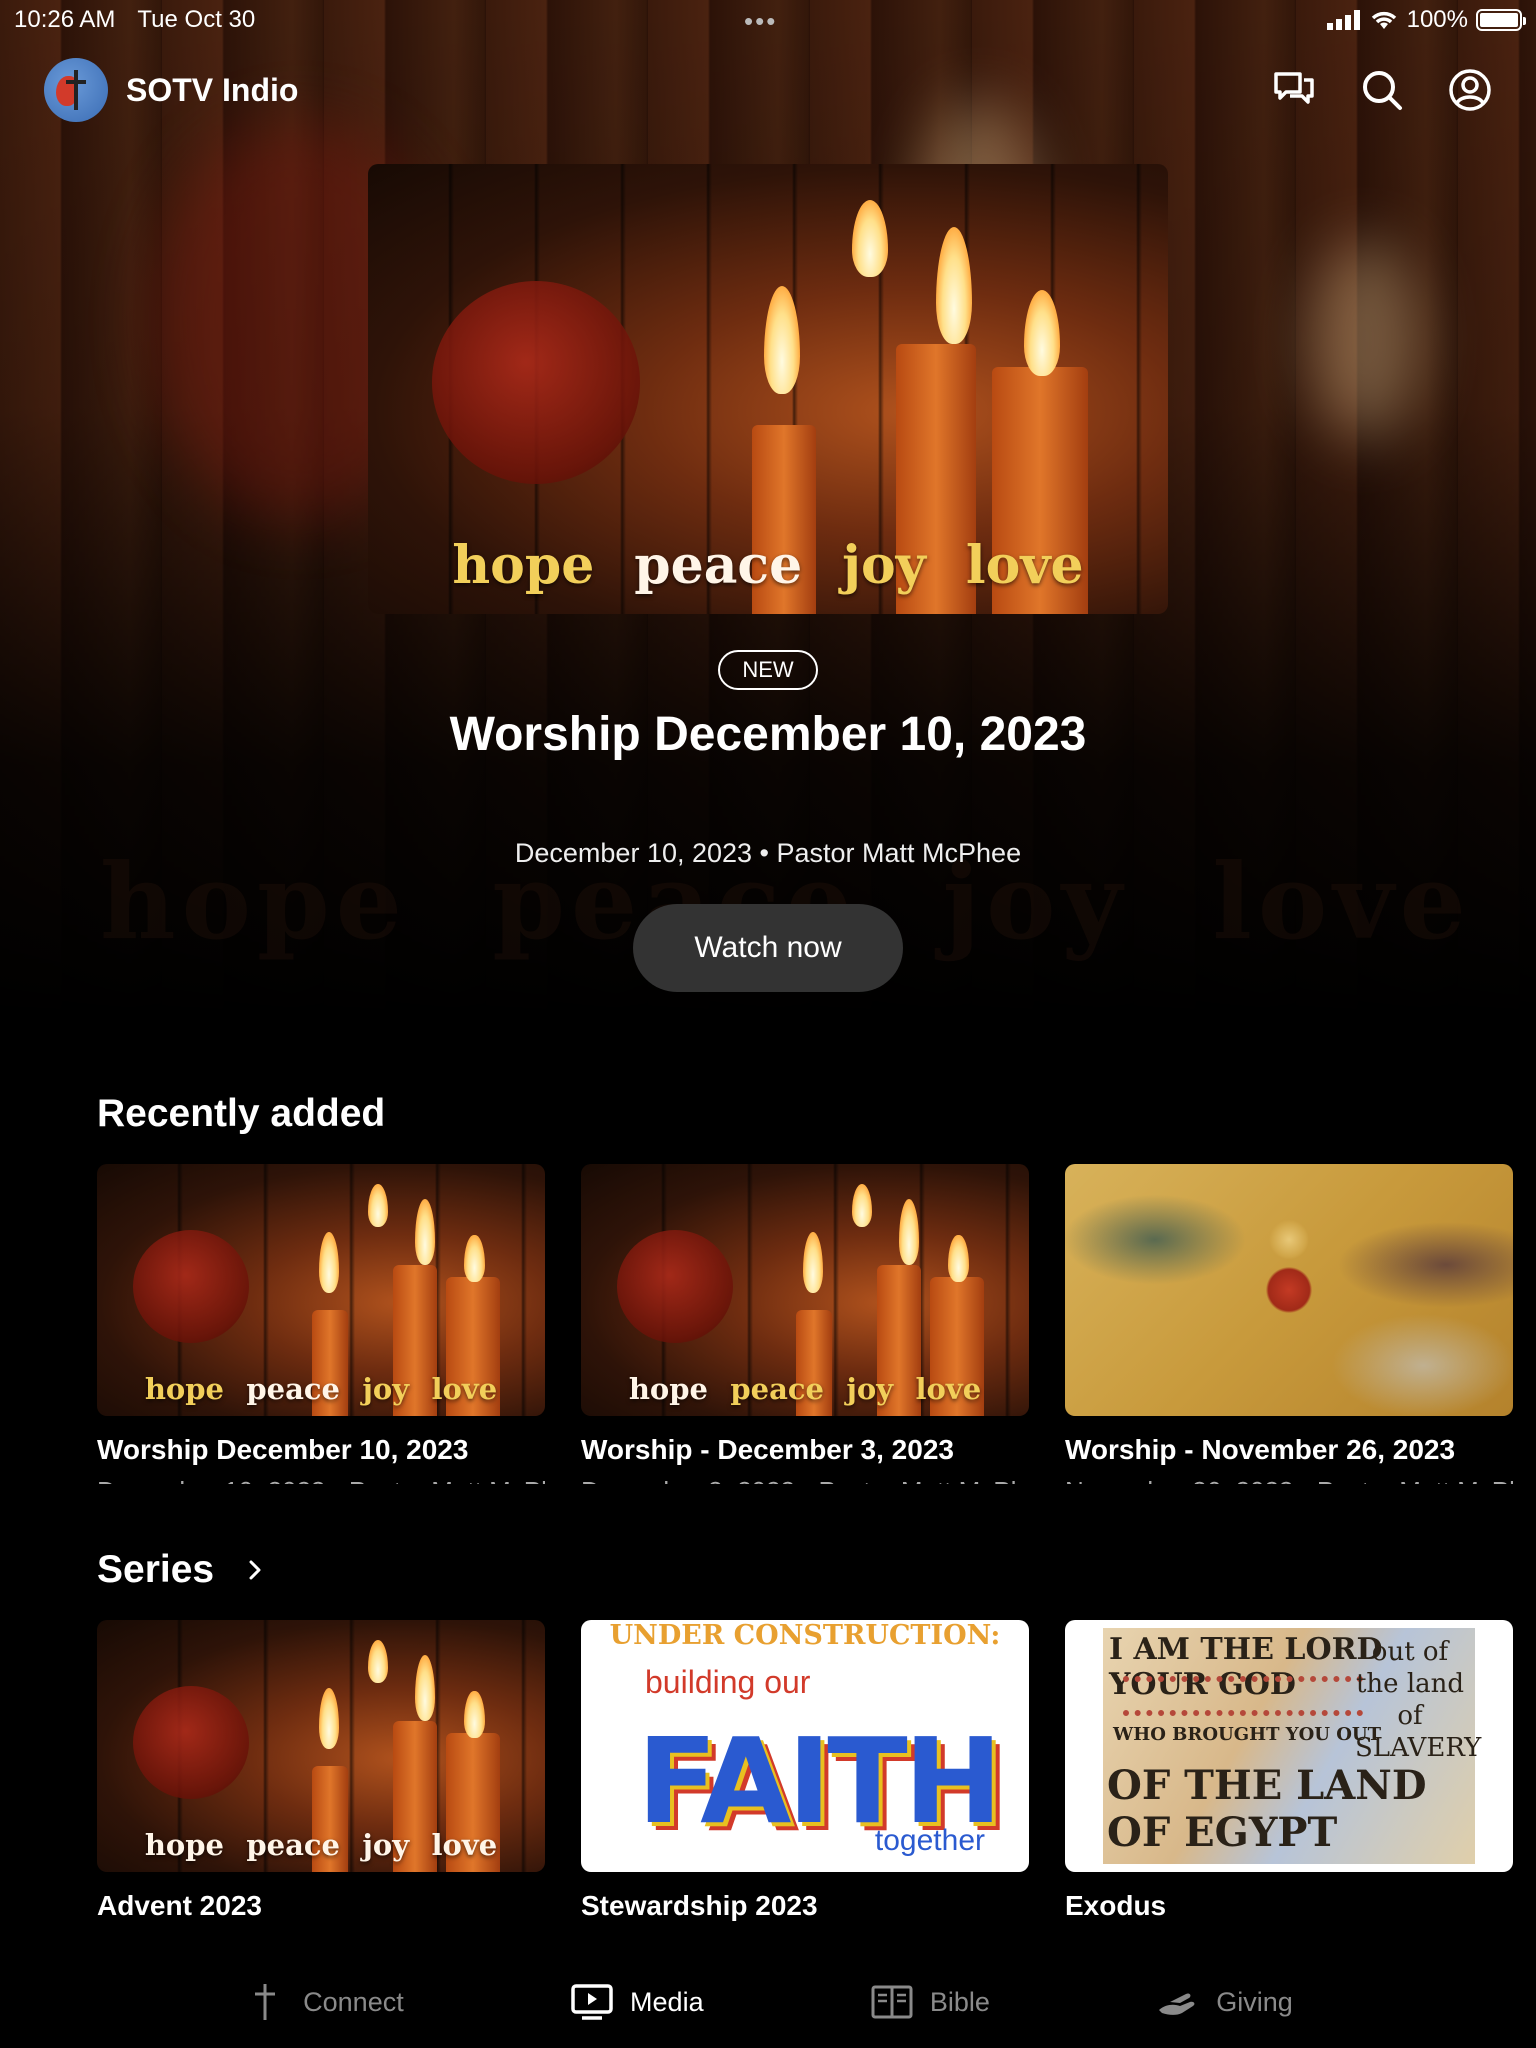 The height and width of the screenshot is (2048, 1536). Describe the element at coordinates (1177, 2004) in the screenshot. I see `giving-hand-icon` at that location.